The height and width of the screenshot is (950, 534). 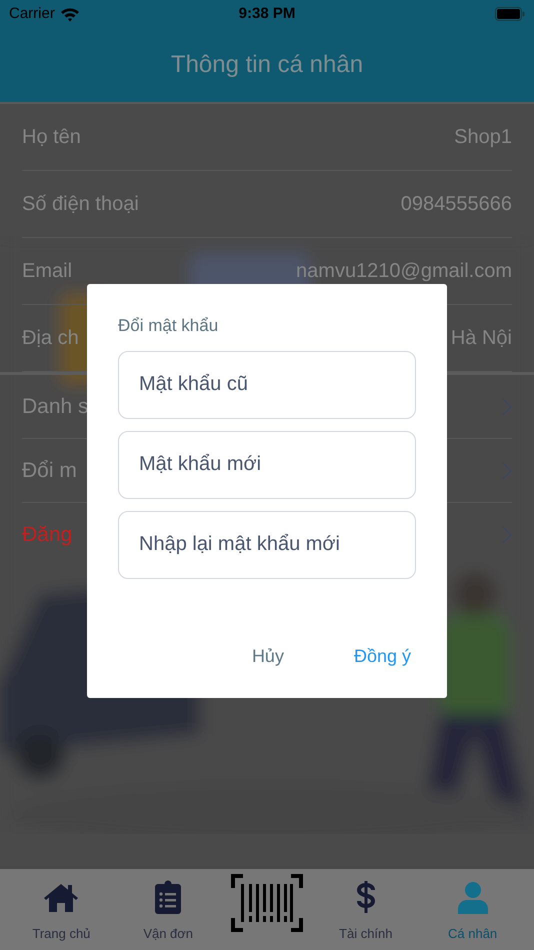 What do you see at coordinates (481, 338) in the screenshot?
I see `field-value: Hà Nội` at bounding box center [481, 338].